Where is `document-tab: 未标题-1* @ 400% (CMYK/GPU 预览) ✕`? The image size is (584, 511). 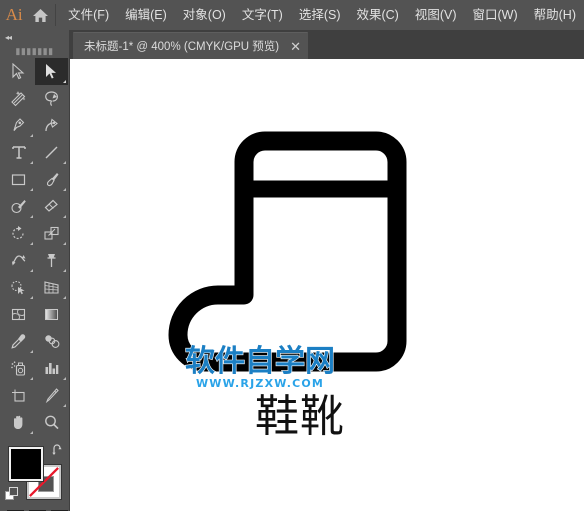 document-tab: 未标题-1* @ 400% (CMYK/GPU 预览) ✕ is located at coordinates (190, 45).